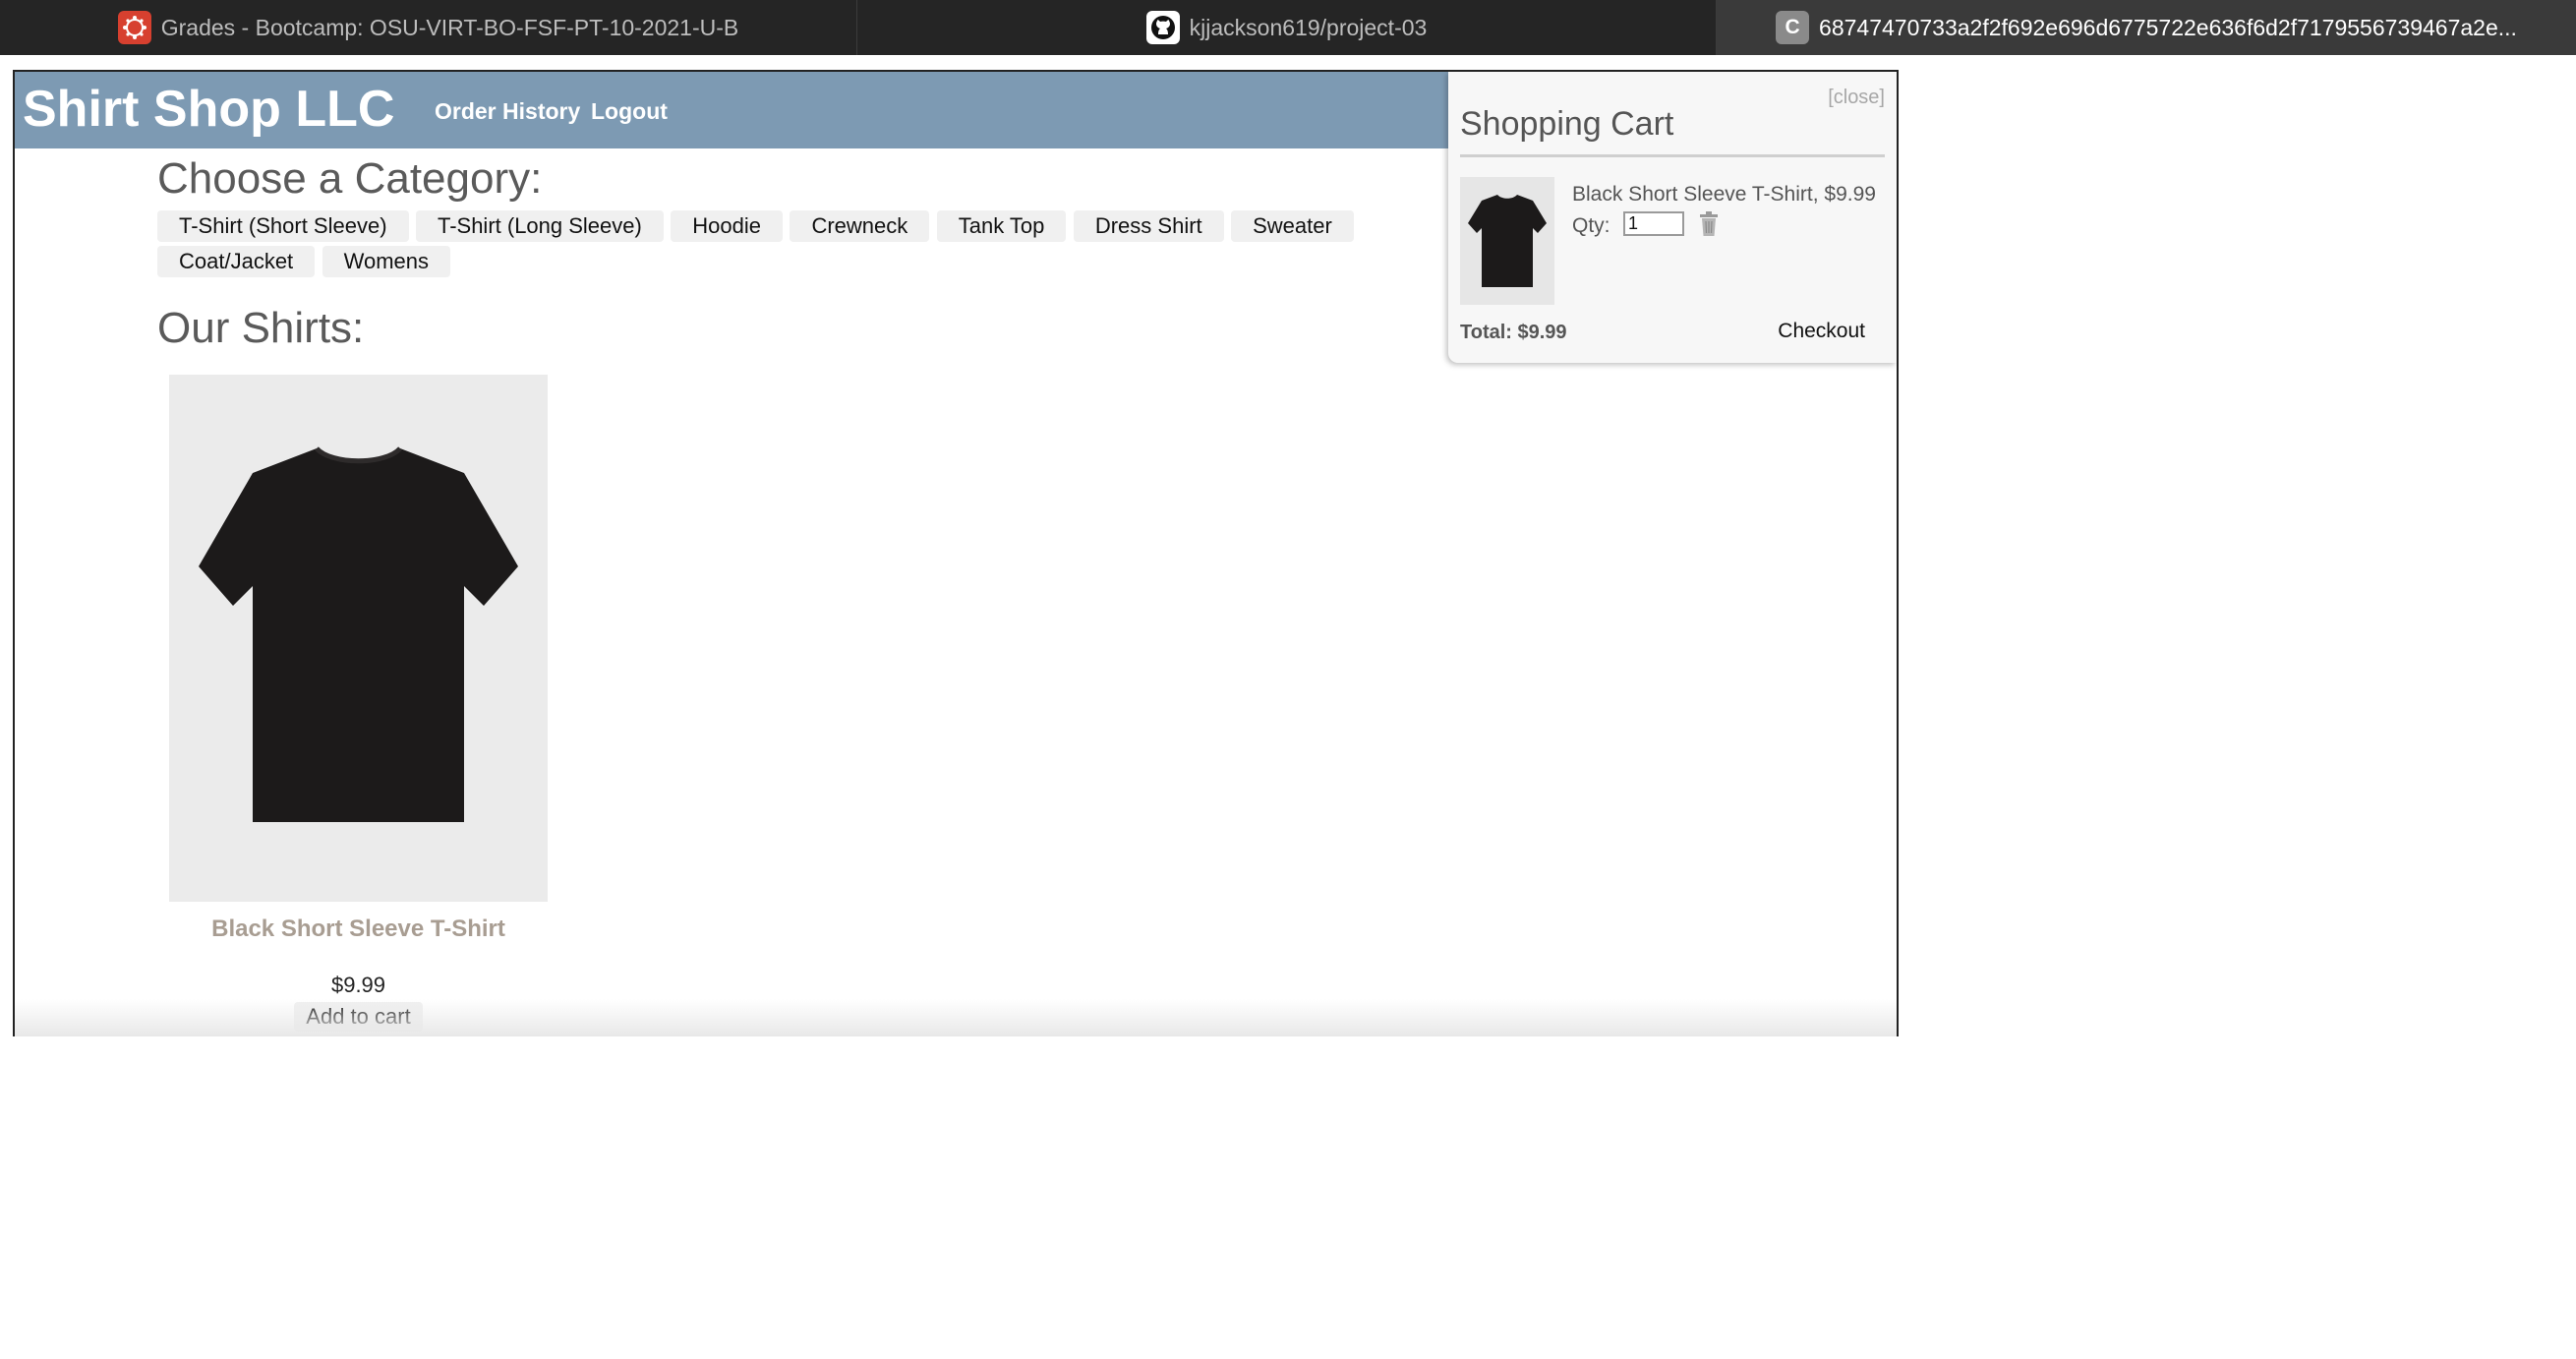 This screenshot has width=2576, height=1359. I want to click on tab-title: kjjackson619/project-03, so click(1308, 27).